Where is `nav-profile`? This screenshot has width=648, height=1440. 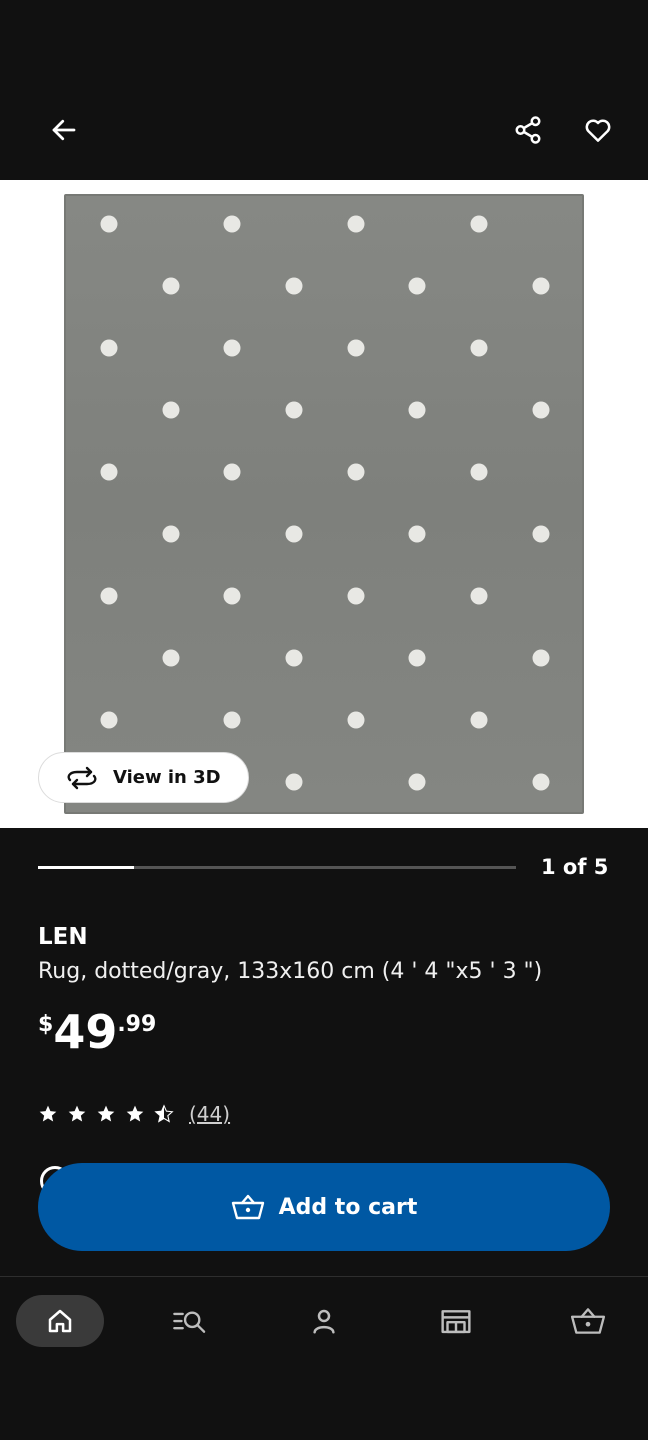
nav-profile is located at coordinates (324, 1321).